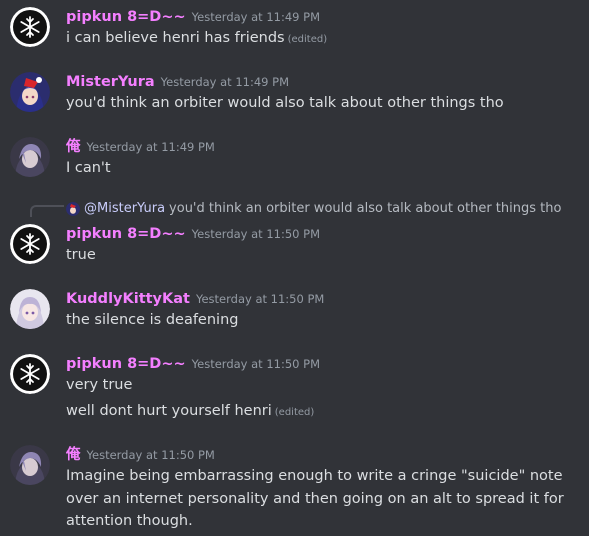 This screenshot has height=536, width=589. What do you see at coordinates (47, 211) in the screenshot?
I see `reply-connector` at bounding box center [47, 211].